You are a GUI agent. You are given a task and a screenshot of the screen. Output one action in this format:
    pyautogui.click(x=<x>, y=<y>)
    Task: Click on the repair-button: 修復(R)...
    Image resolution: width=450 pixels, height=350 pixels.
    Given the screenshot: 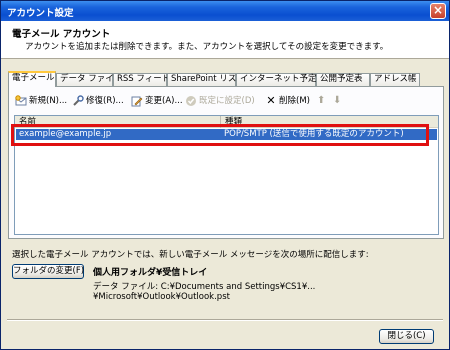 What is the action you would take?
    pyautogui.click(x=98, y=101)
    